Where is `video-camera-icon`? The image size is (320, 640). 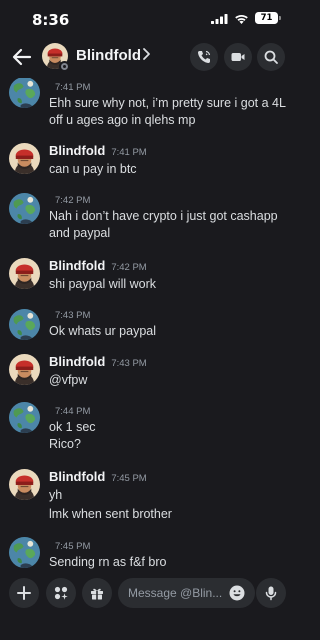
video-camera-icon is located at coordinates (238, 57).